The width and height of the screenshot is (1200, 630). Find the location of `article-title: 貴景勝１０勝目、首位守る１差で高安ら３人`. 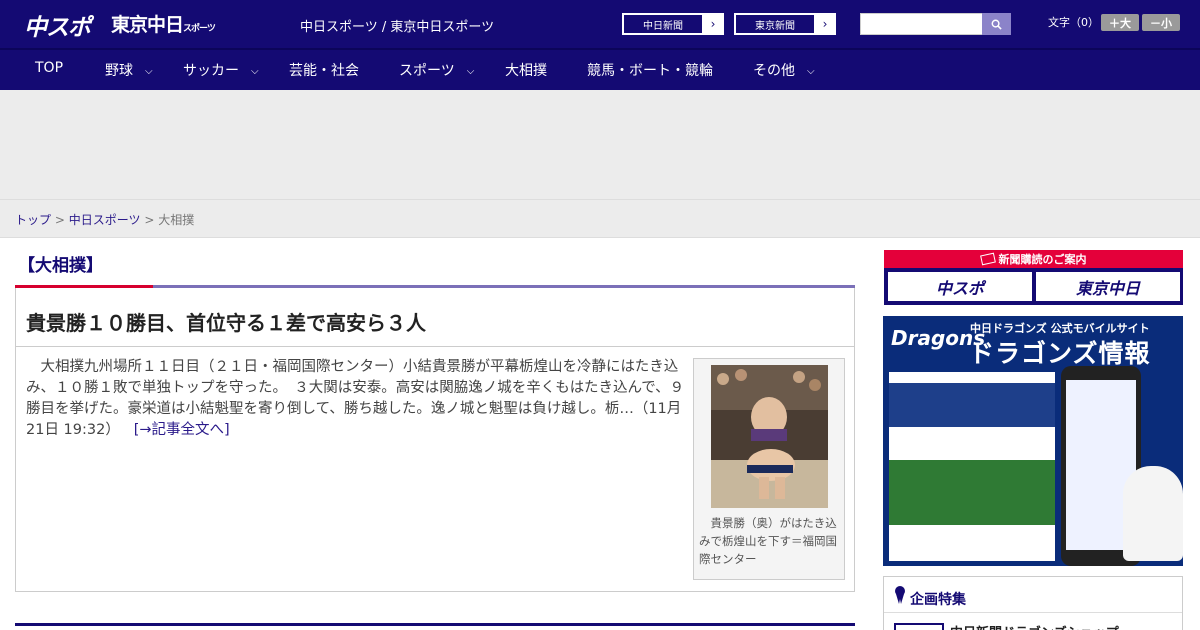

article-title: 貴景勝１０勝目、首位守る１差で高安ら３人 is located at coordinates (226, 321).